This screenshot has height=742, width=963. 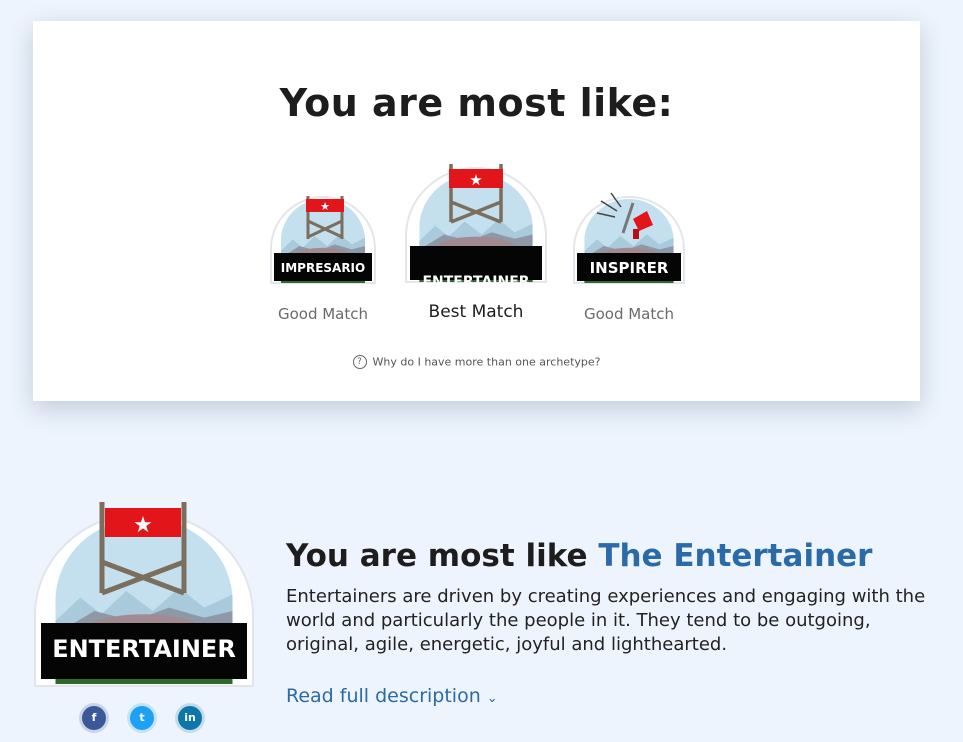 What do you see at coordinates (383, 696) in the screenshot?
I see `read-more-label: Read full description` at bounding box center [383, 696].